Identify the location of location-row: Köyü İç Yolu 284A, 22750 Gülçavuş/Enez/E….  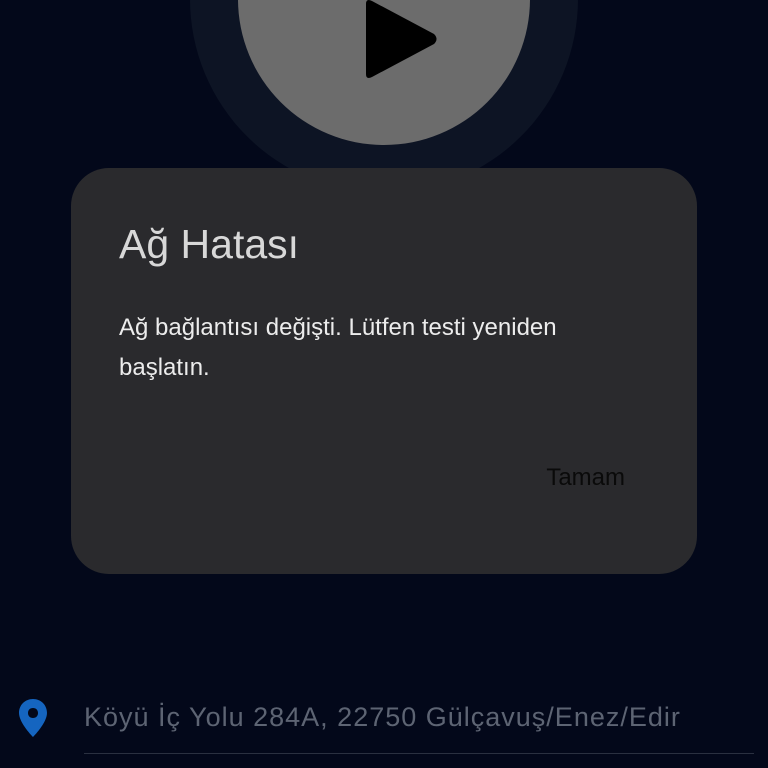
(384, 722).